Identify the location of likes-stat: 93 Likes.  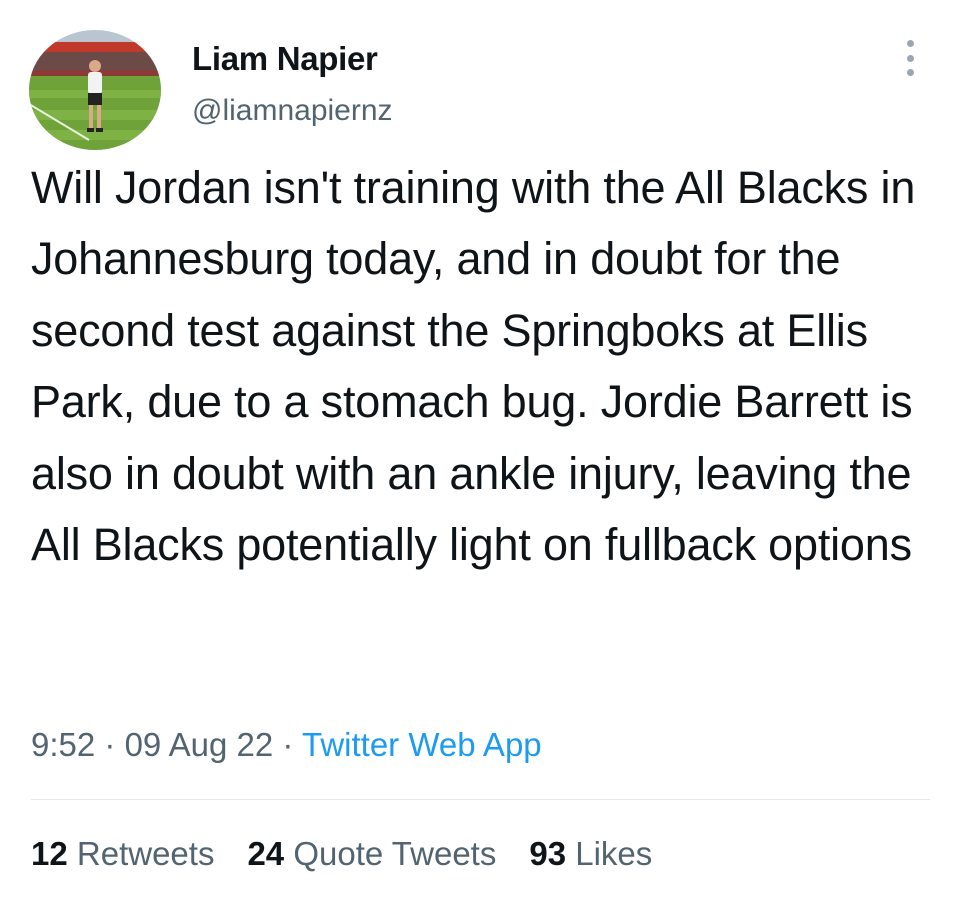
(590, 854).